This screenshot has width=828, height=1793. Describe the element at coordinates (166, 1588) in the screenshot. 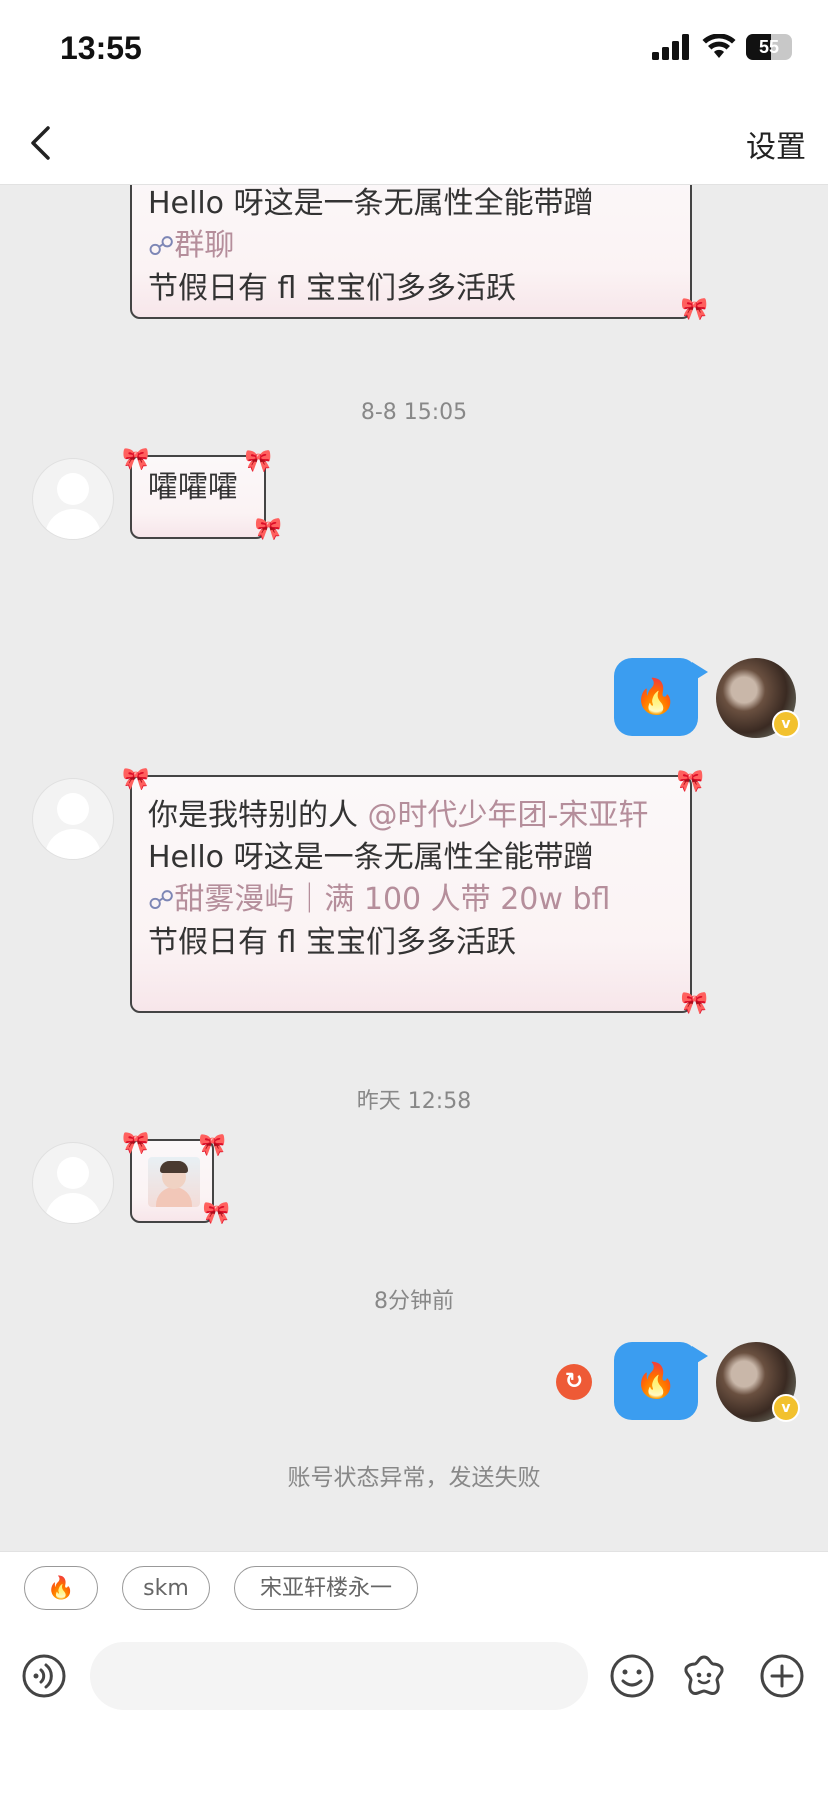

I see `quick-reply-chip: skm` at that location.